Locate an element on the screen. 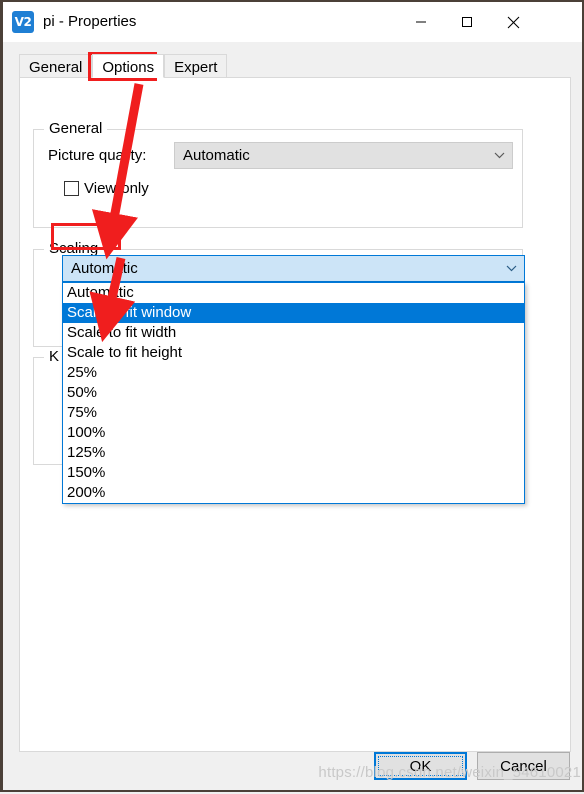 The width and height of the screenshot is (584, 794). scaling-combobox: Automatic is located at coordinates (293, 268).